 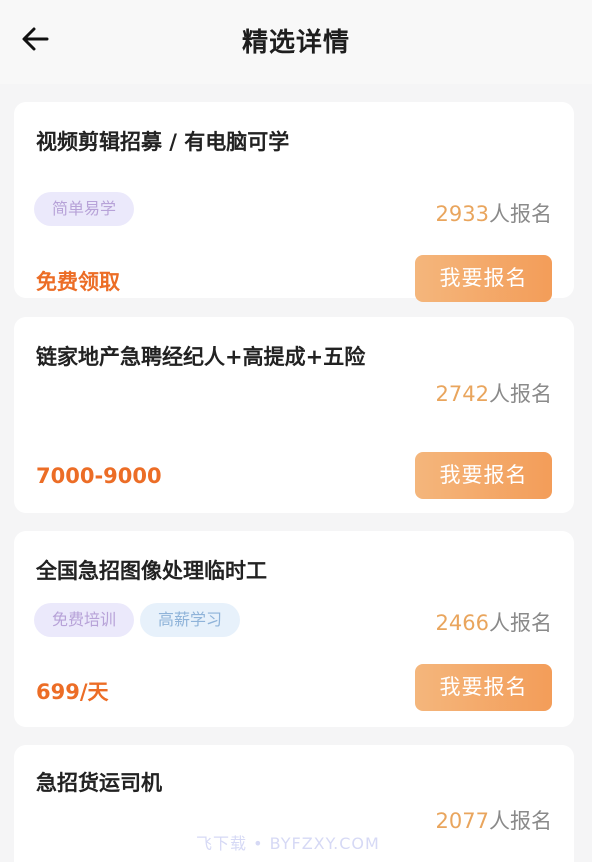 What do you see at coordinates (462, 623) in the screenshot?
I see `signup-count-number: 2466` at bounding box center [462, 623].